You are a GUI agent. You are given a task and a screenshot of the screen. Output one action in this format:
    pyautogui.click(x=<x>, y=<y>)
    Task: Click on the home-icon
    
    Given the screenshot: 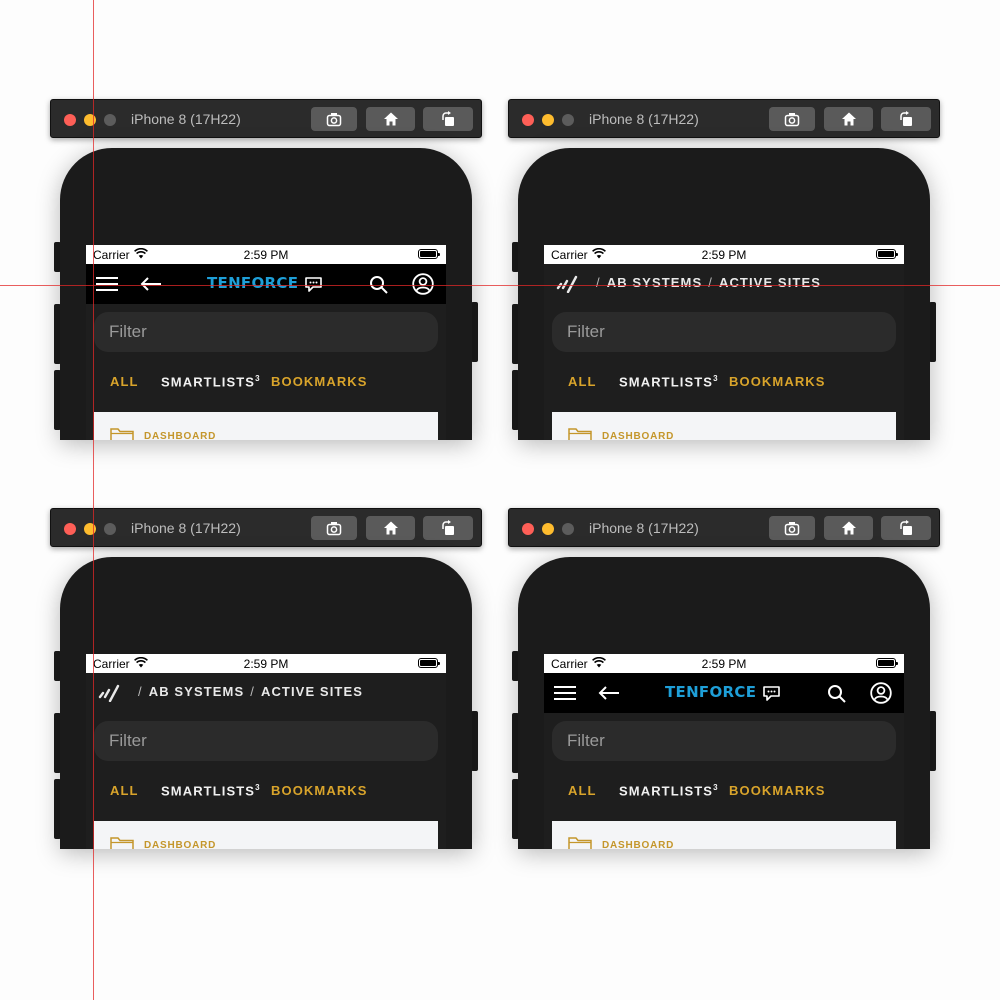 What is the action you would take?
    pyautogui.click(x=848, y=528)
    